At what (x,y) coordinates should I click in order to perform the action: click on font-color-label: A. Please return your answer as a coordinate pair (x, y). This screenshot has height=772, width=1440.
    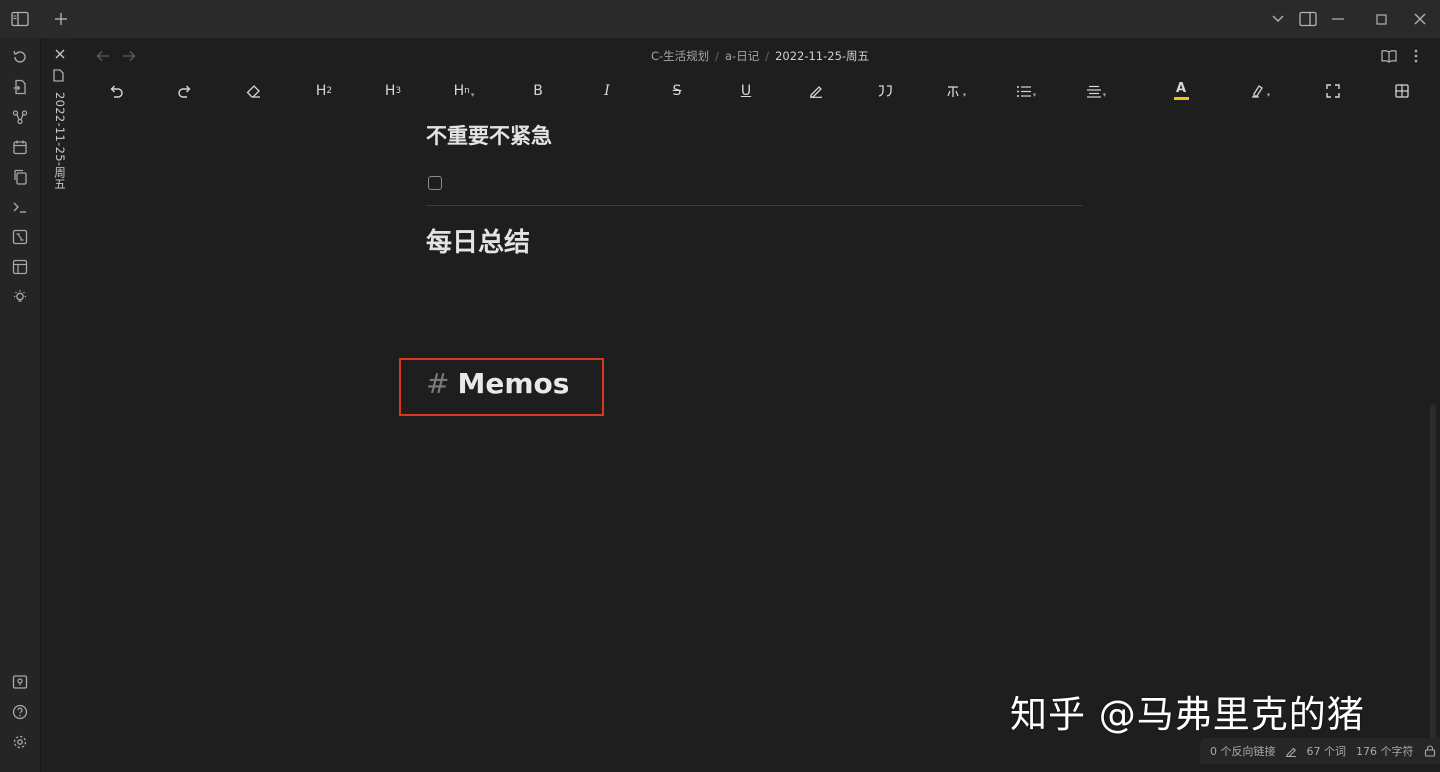
    Looking at the image, I should click on (1181, 88).